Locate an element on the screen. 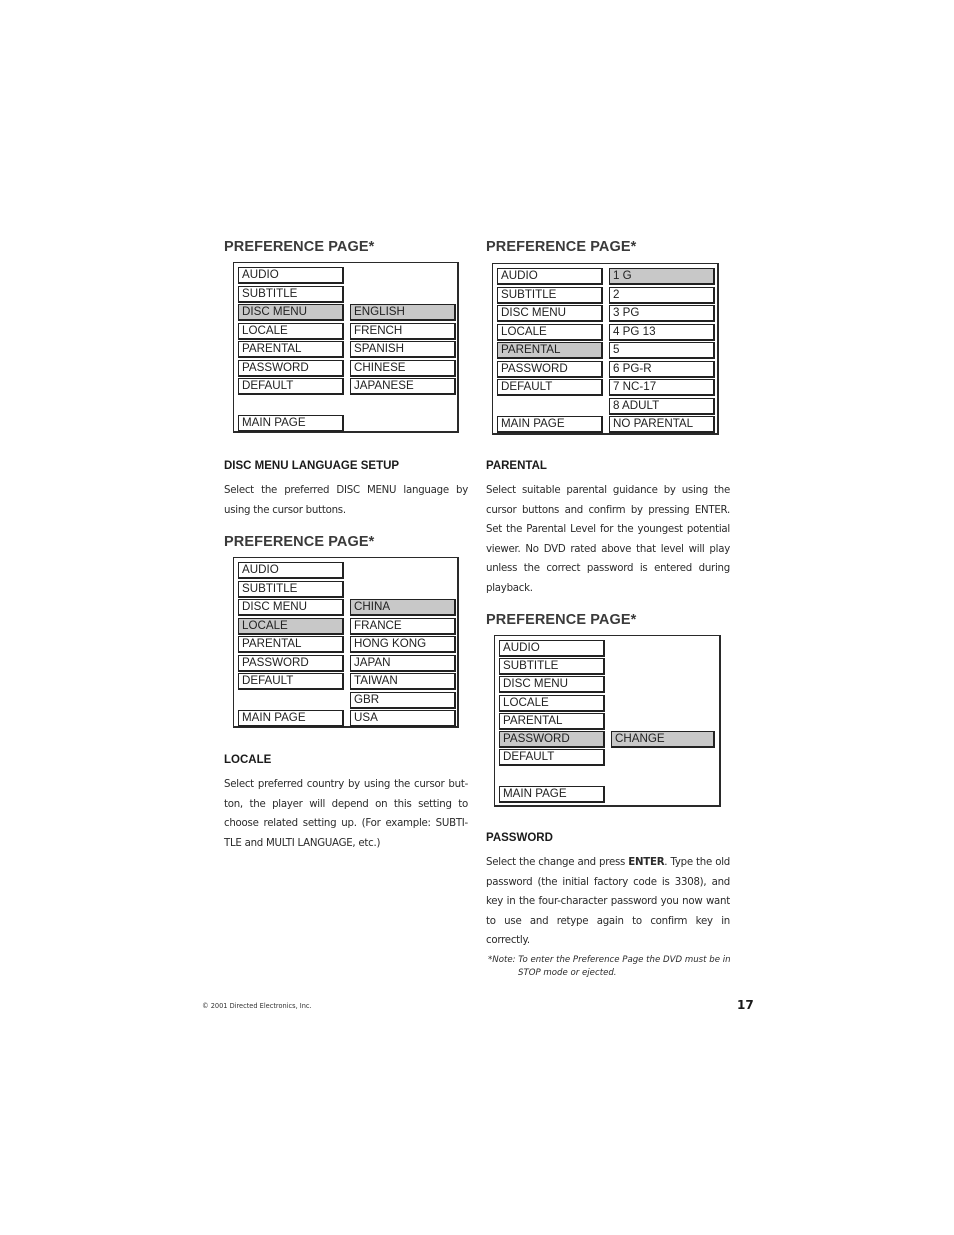  option-item-french: FRENCH is located at coordinates (403, 331).